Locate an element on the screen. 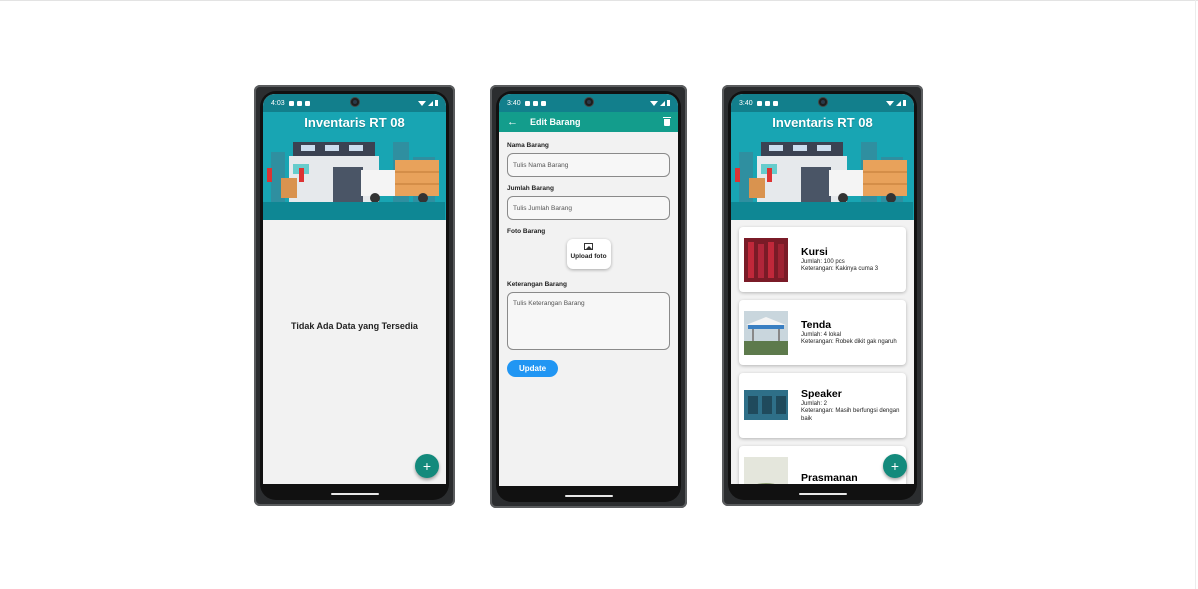 The height and width of the screenshot is (589, 1198). item-description: Keterangan: Kakinya cuma 3 is located at coordinates (840, 269).